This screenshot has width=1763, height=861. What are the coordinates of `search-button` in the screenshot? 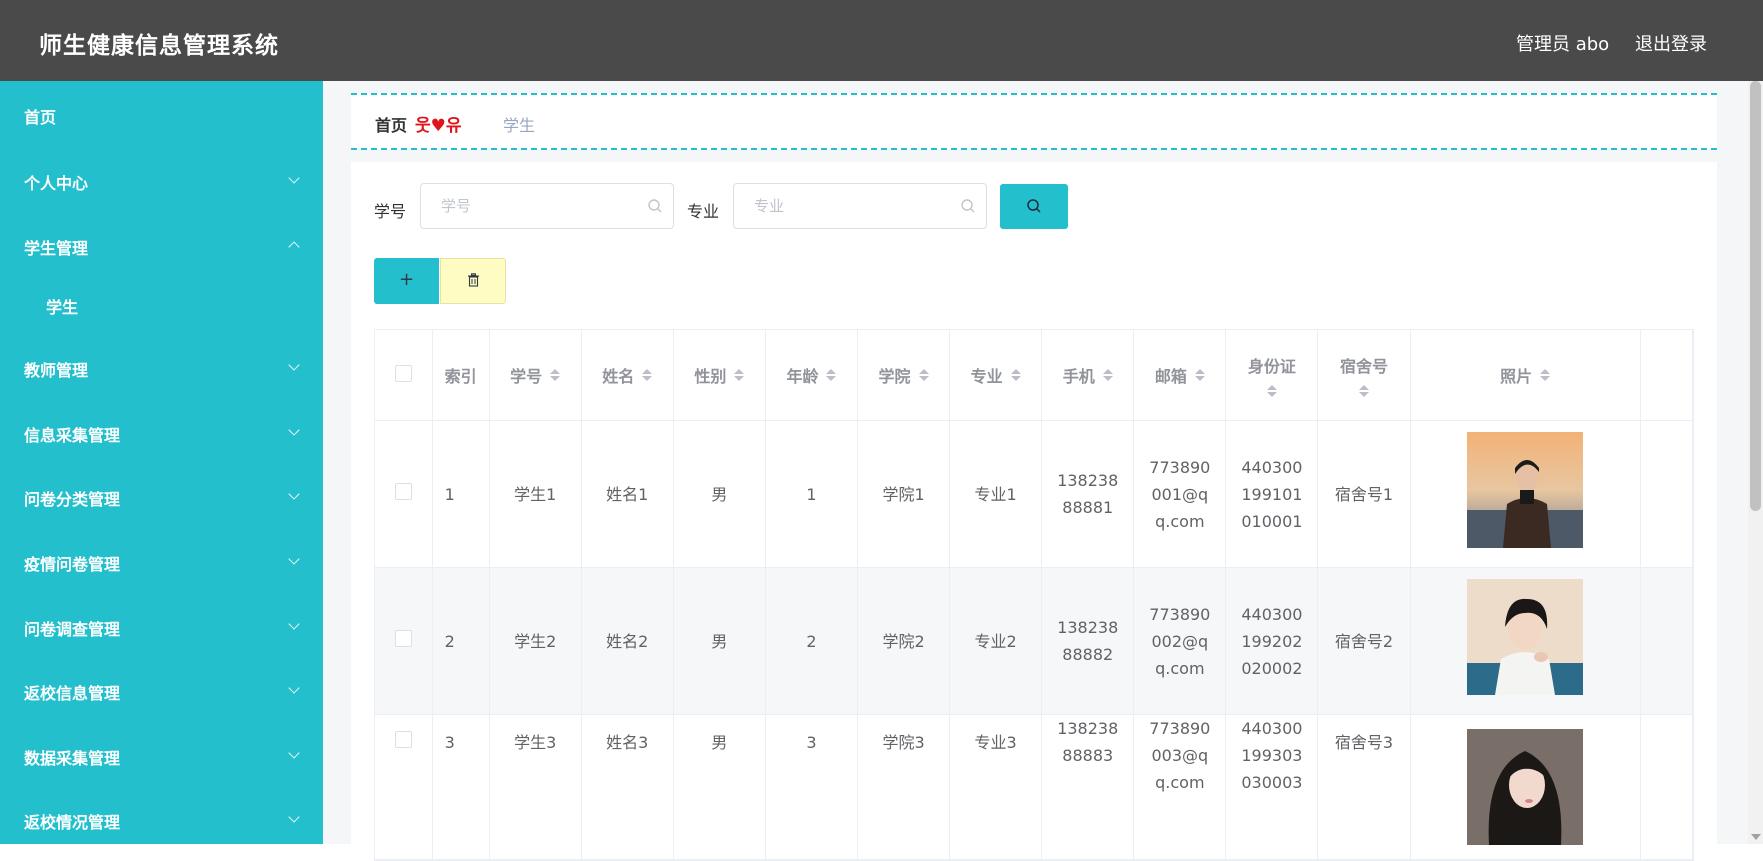 It's located at (1034, 206).